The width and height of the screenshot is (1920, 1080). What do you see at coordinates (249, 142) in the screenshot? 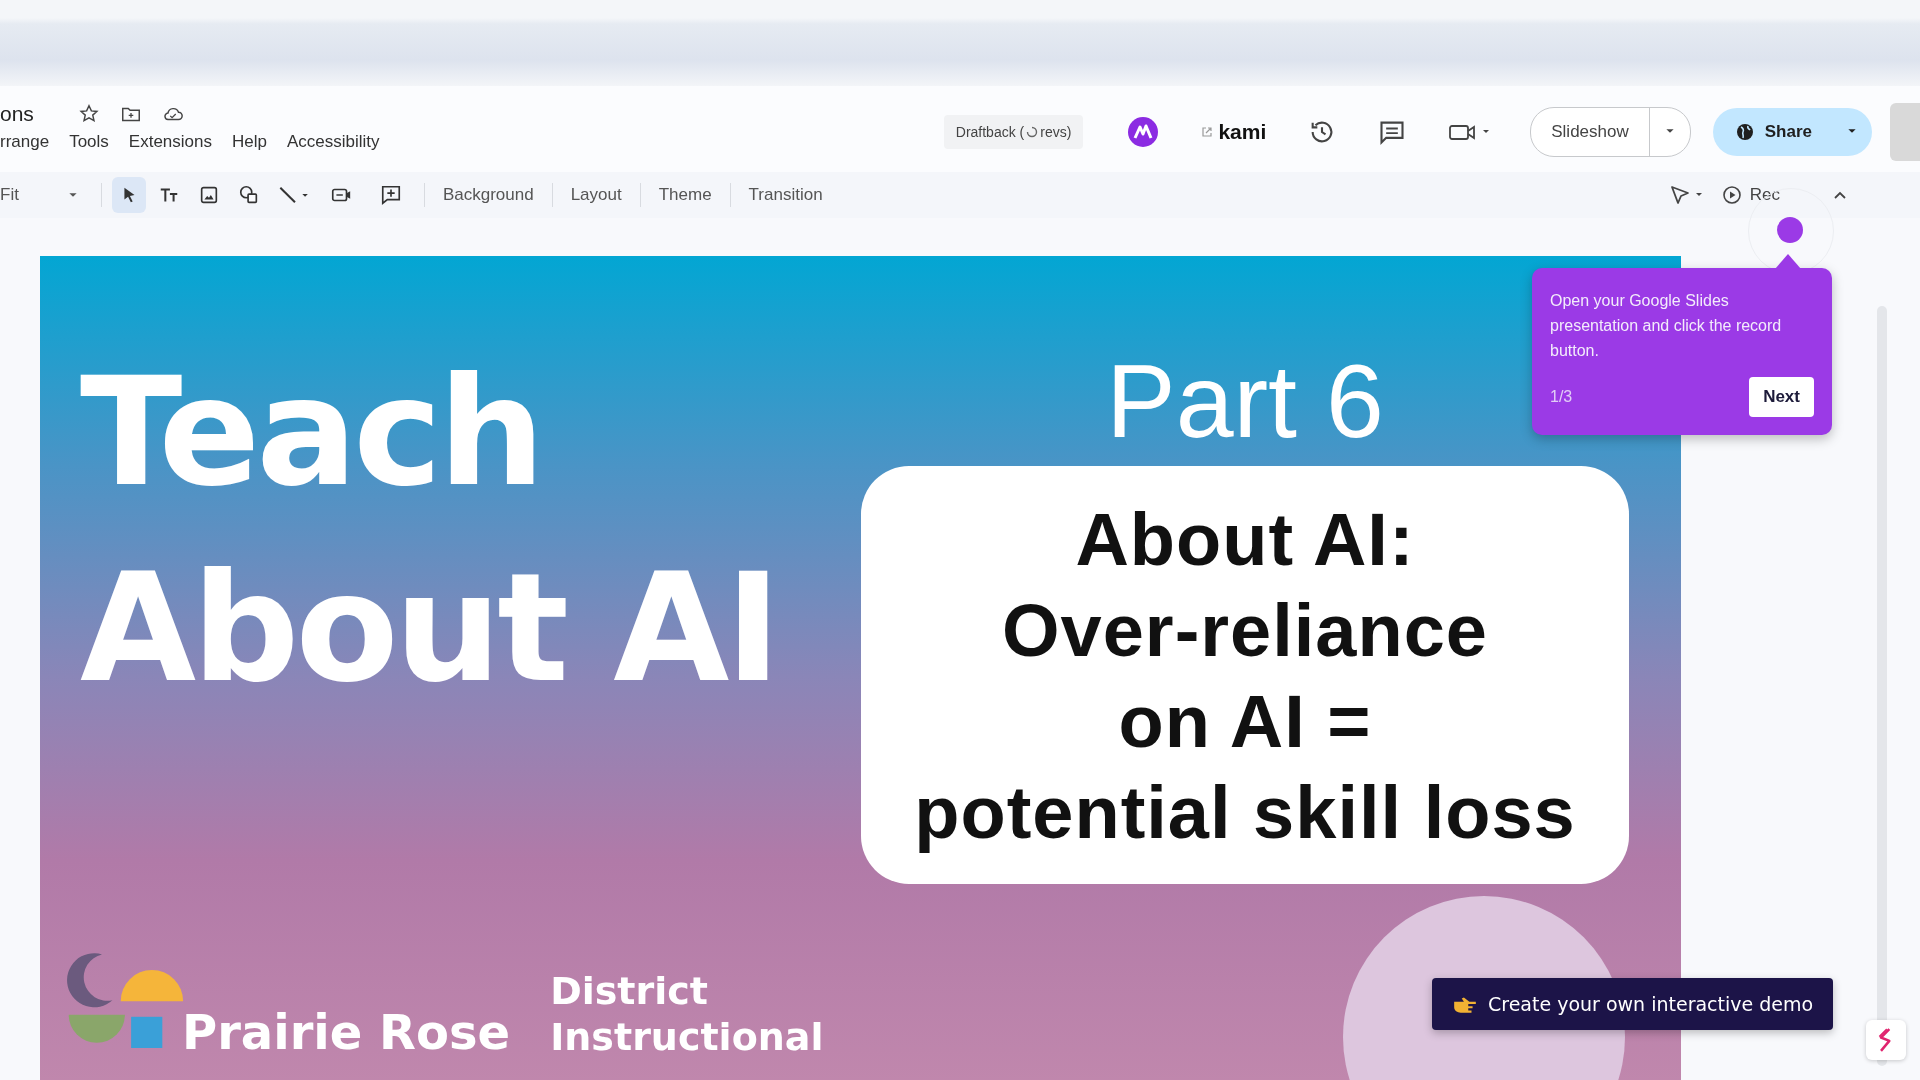
I see `menu-item: Help` at bounding box center [249, 142].